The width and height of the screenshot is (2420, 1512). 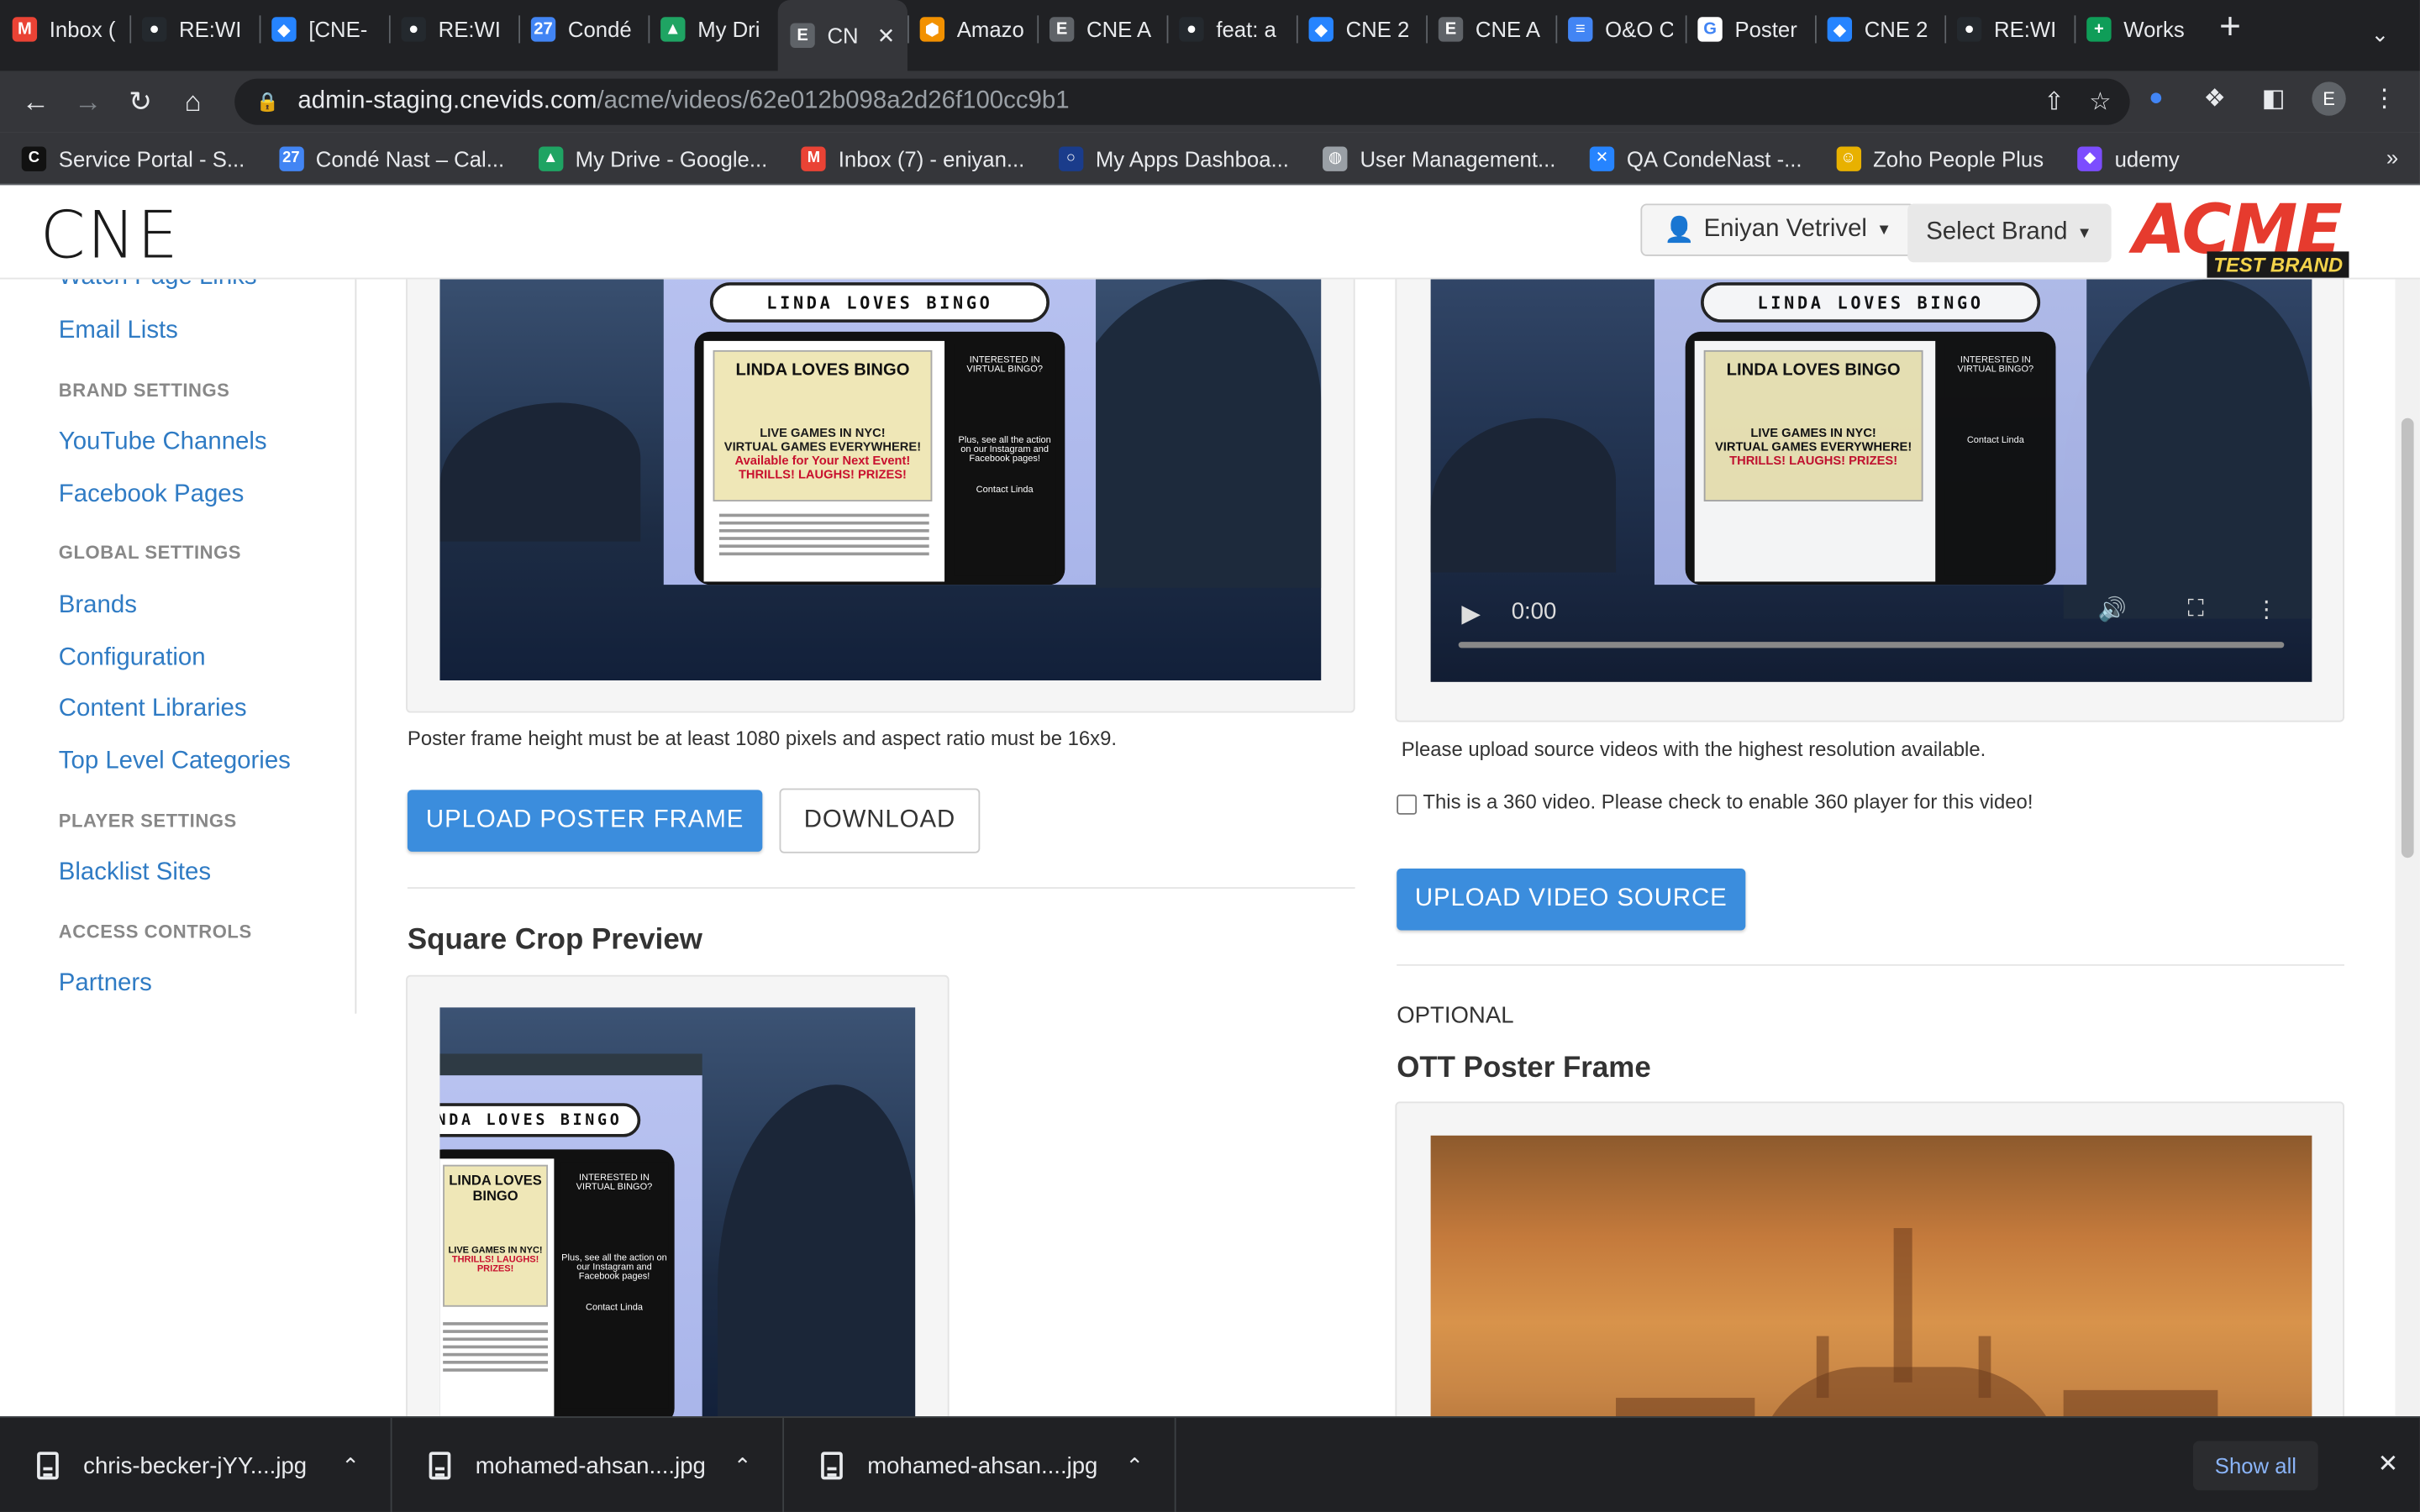 I want to click on sidebar-item-top-level-categories: Top Level Categories, so click(x=175, y=762).